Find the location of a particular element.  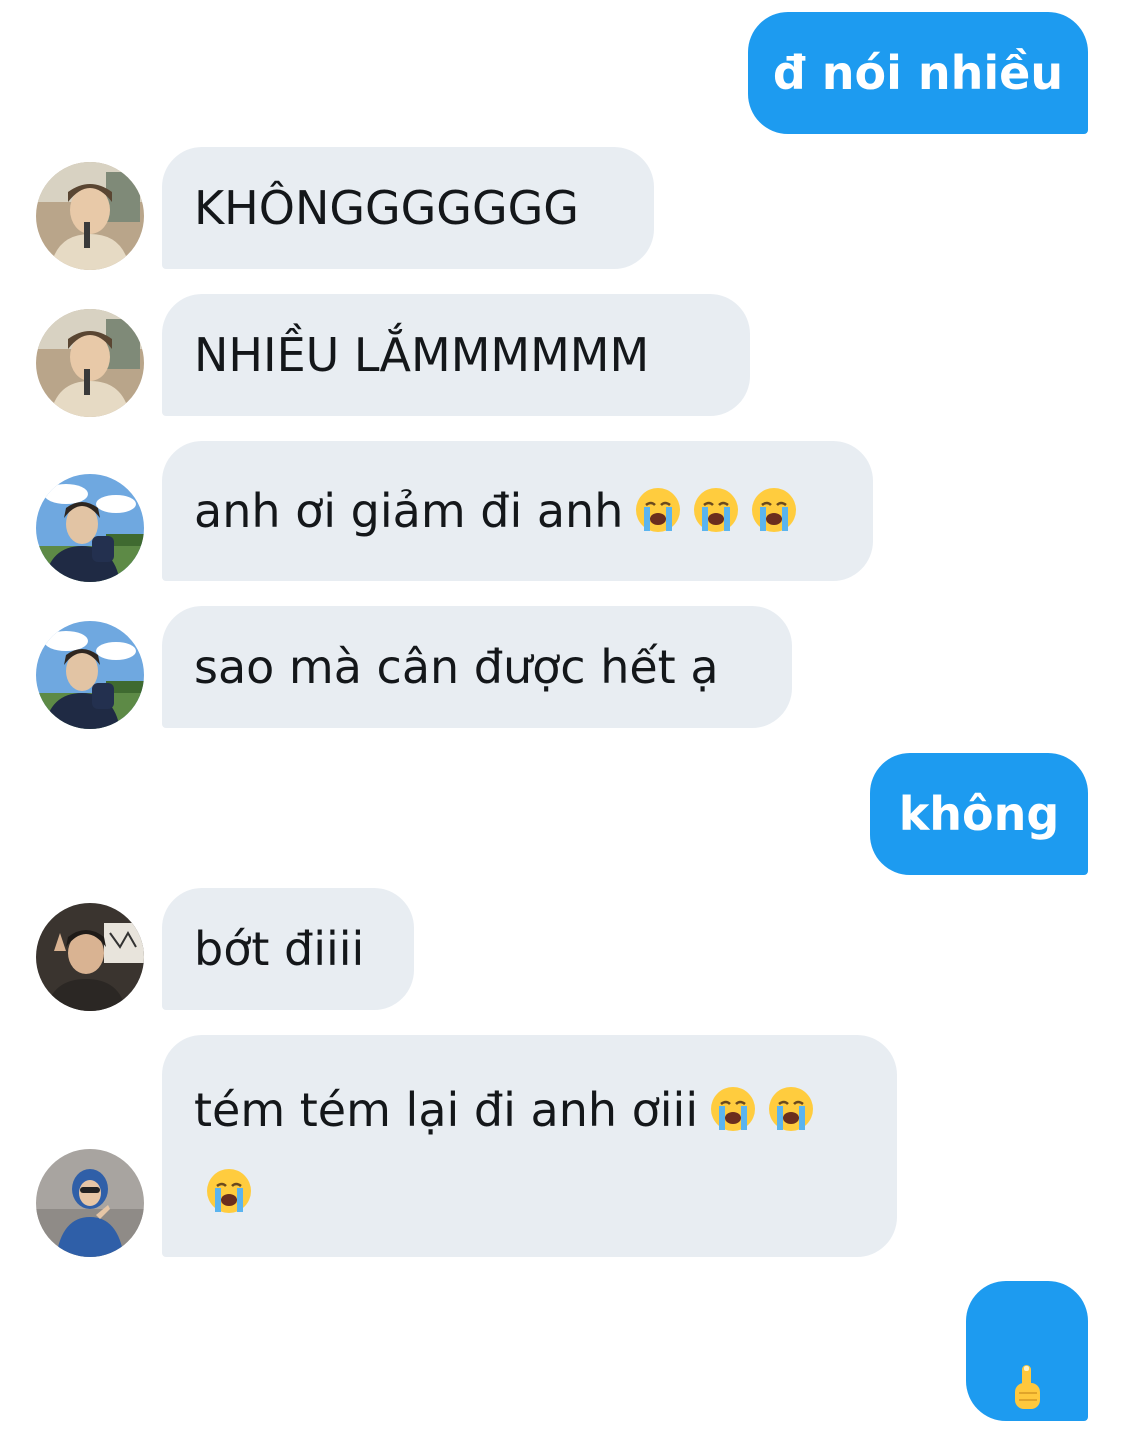

outgoing-message is located at coordinates (1027, 1351).